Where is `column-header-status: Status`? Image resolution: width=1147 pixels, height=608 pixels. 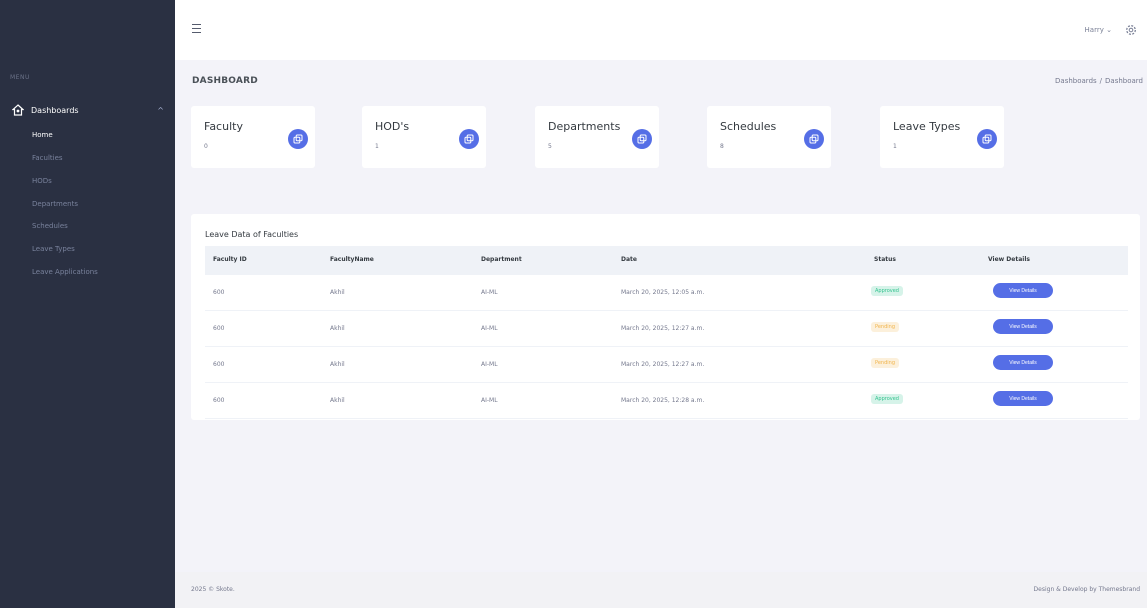
column-header-status: Status is located at coordinates (885, 259).